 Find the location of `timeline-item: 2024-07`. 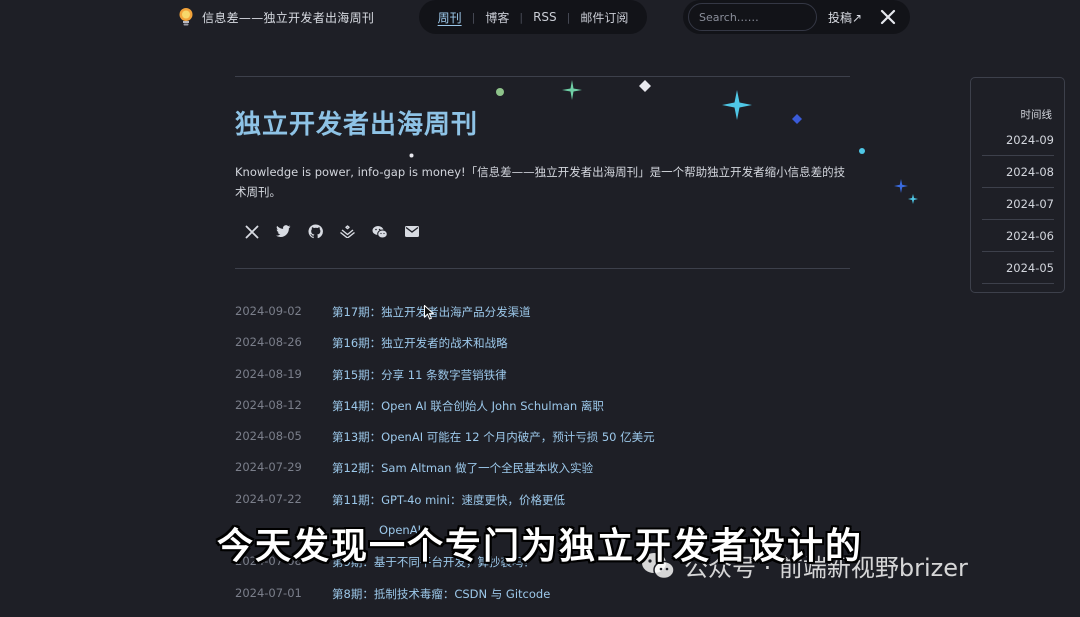

timeline-item: 2024-07 is located at coordinates (1018, 208).